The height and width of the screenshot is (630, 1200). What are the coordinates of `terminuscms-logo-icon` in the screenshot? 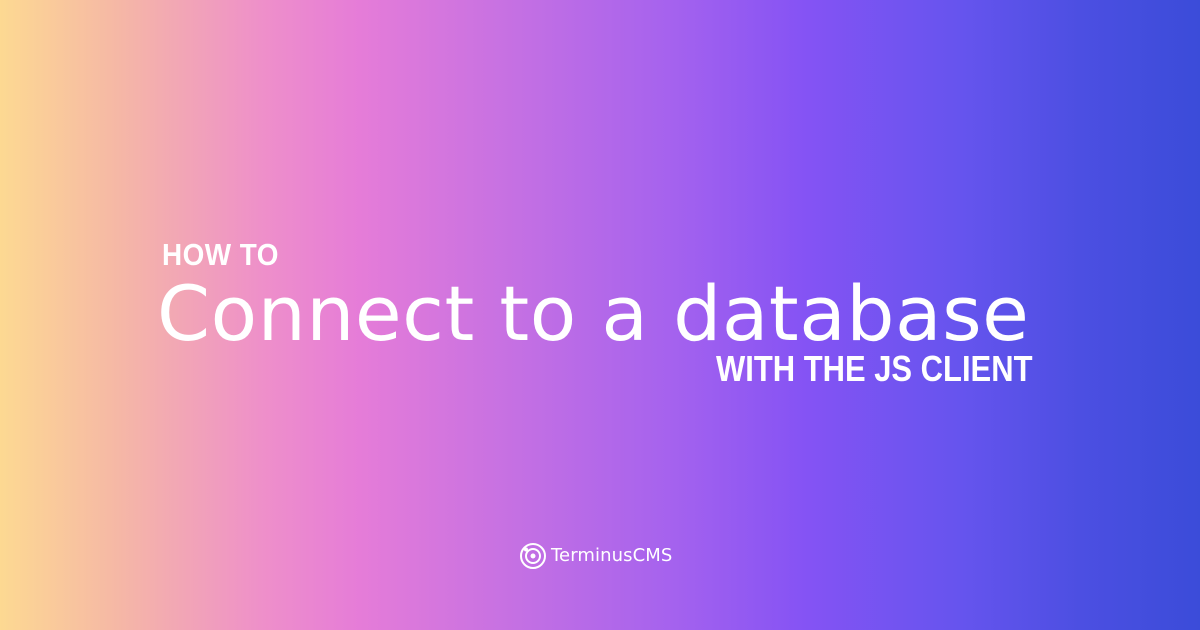 It's located at (533, 556).